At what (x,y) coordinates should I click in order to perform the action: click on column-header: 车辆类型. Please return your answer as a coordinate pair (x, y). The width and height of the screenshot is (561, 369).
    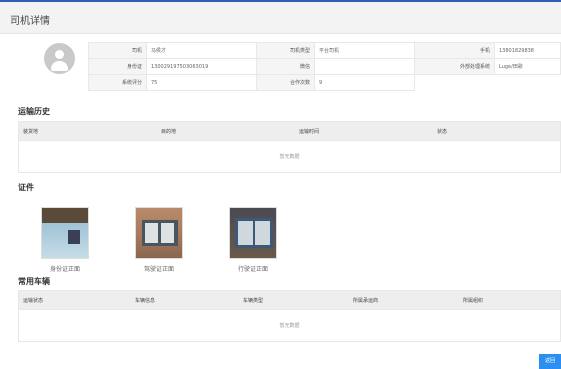
    Looking at the image, I should click on (253, 300).